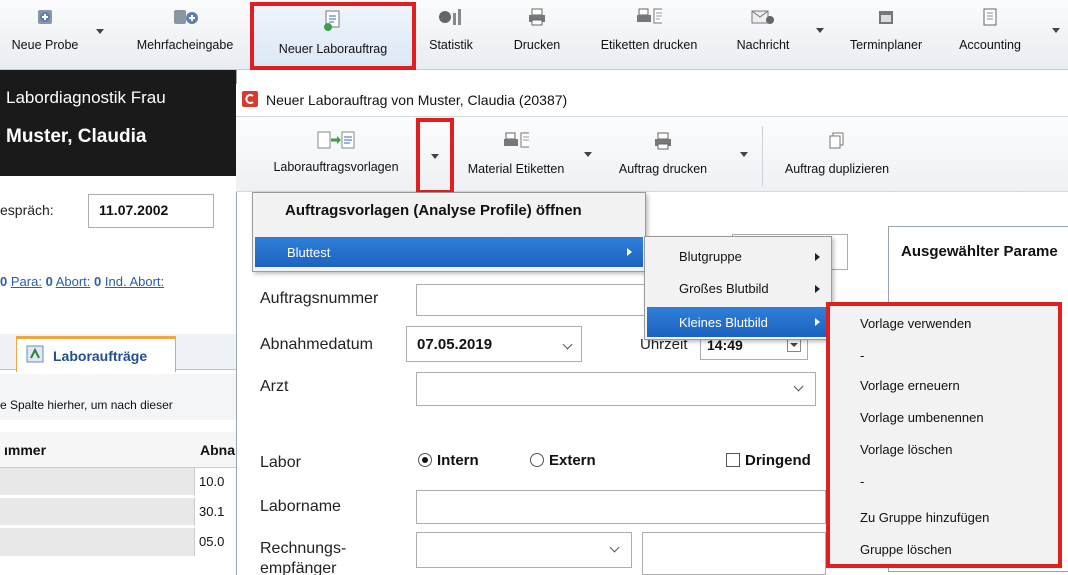  I want to click on lab-orders-tab-icon, so click(35, 355).